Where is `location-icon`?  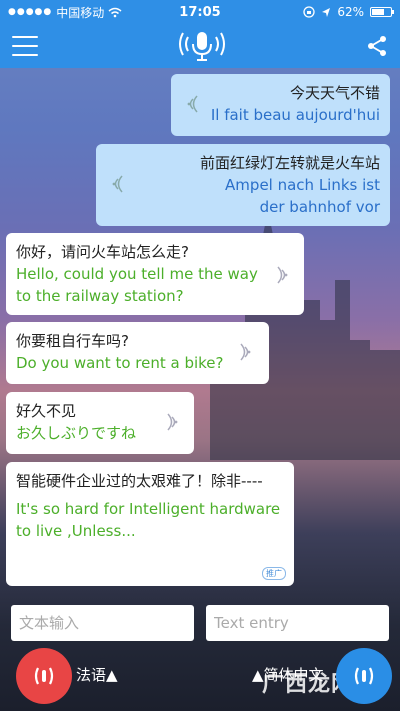 location-icon is located at coordinates (326, 12).